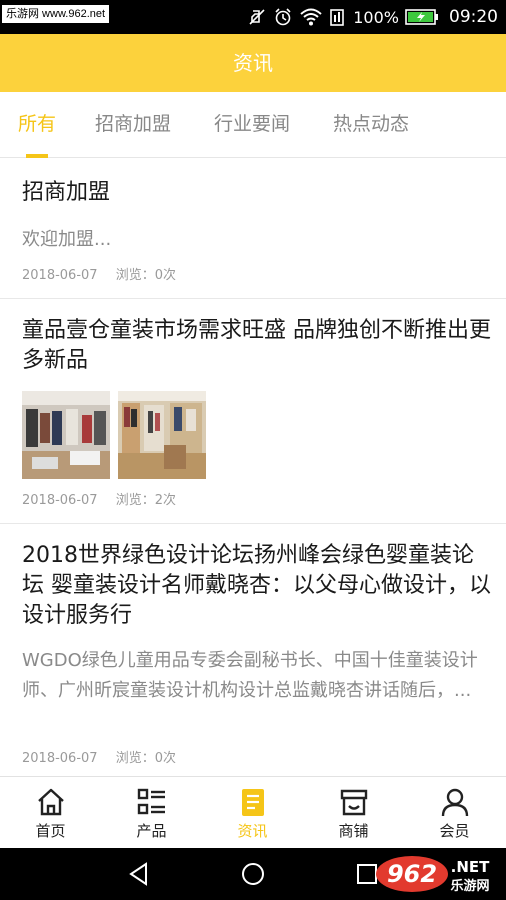 The width and height of the screenshot is (506, 900). I want to click on system-nav-bar: 962 .NET 乐游网, so click(253, 874).